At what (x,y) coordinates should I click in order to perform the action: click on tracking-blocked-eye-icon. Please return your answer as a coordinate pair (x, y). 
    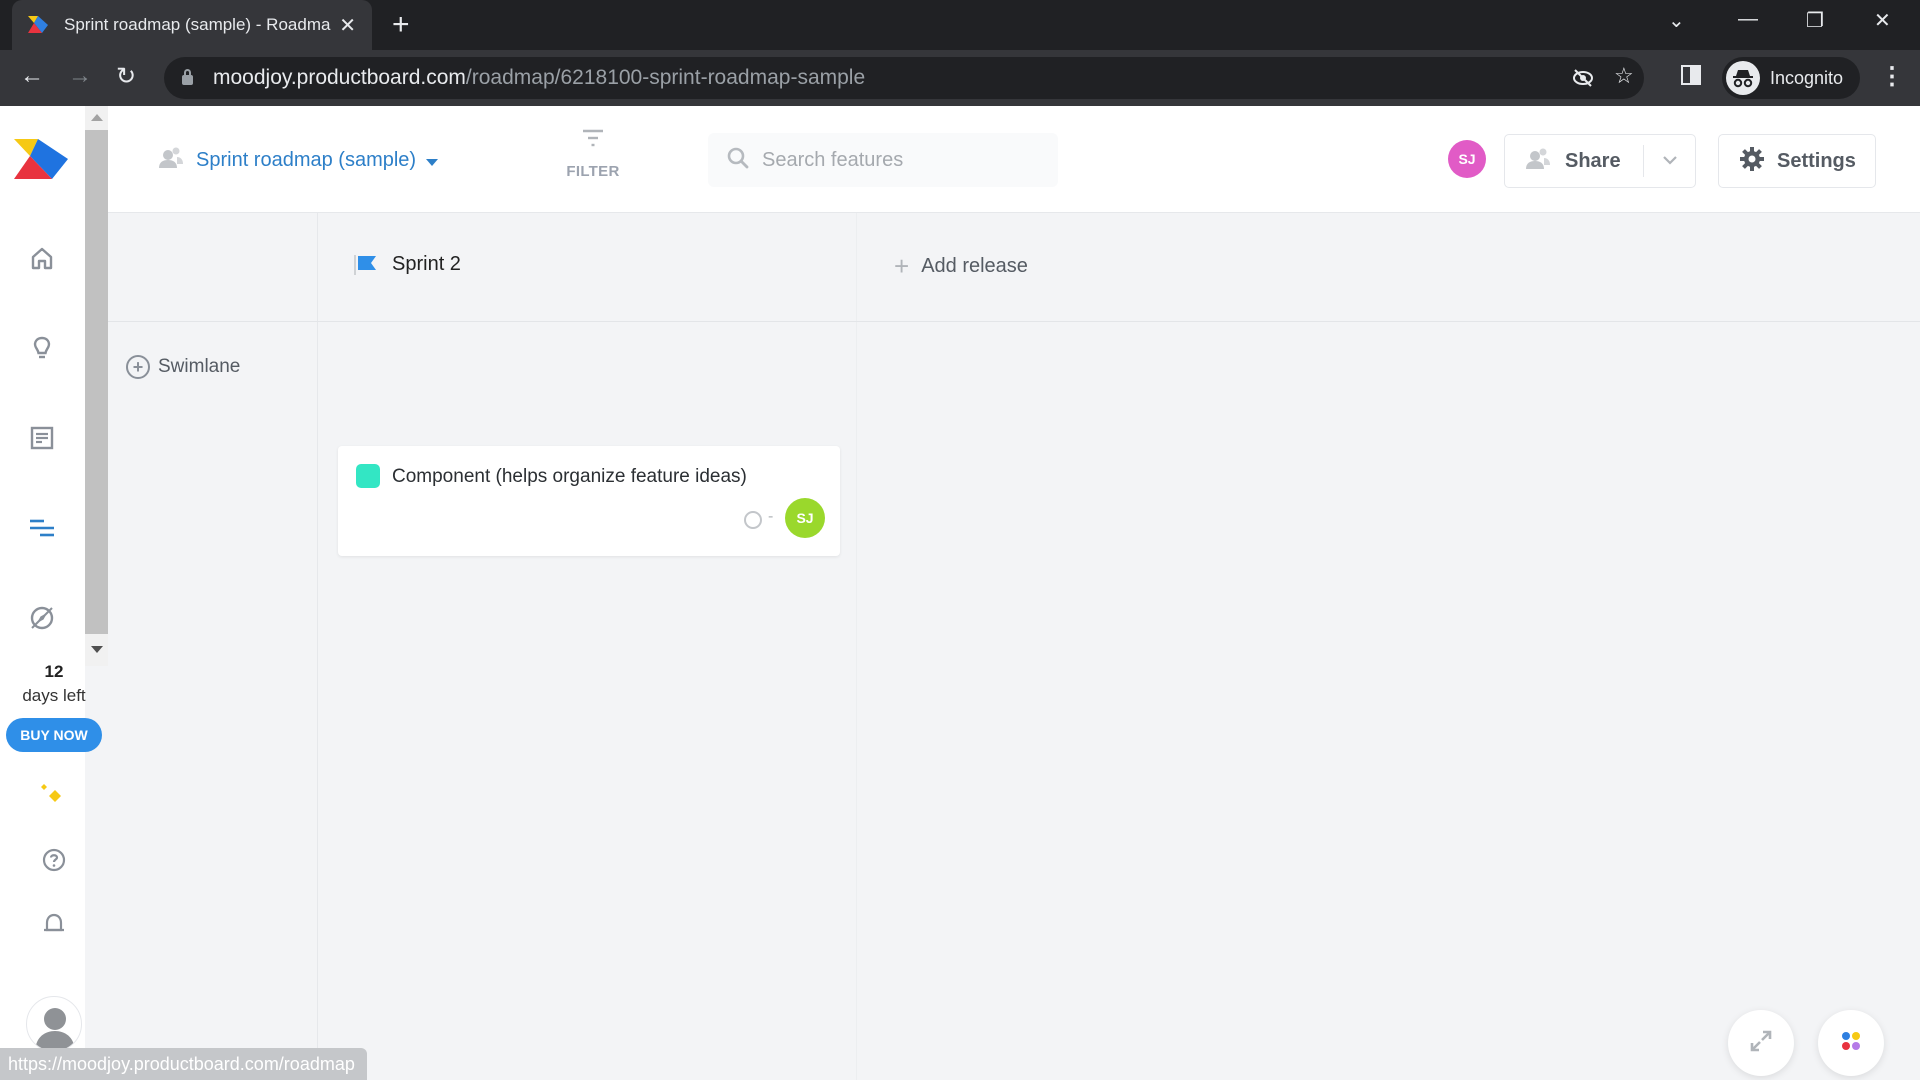
    Looking at the image, I should click on (1583, 81).